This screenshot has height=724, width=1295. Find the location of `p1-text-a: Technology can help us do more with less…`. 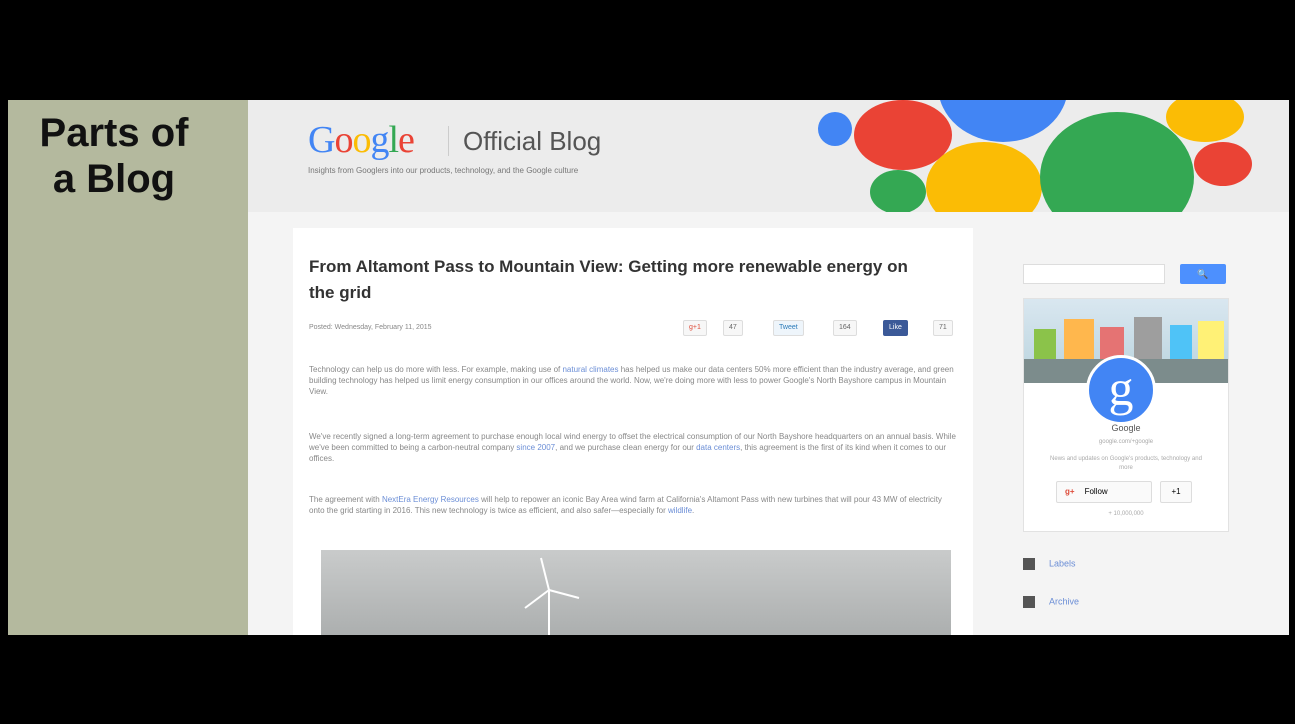

p1-text-a: Technology can help us do more with less… is located at coordinates (436, 369).